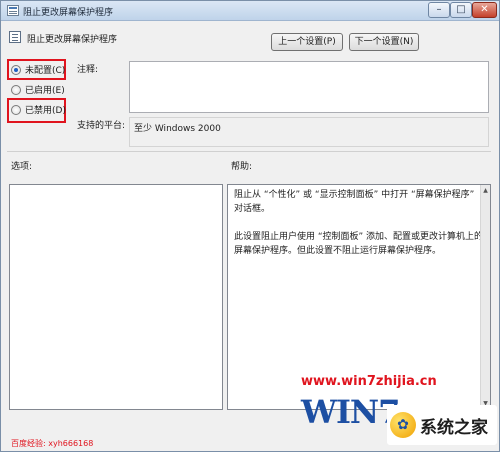  Describe the element at coordinates (484, 10) in the screenshot. I see `close-button: ✕` at that location.